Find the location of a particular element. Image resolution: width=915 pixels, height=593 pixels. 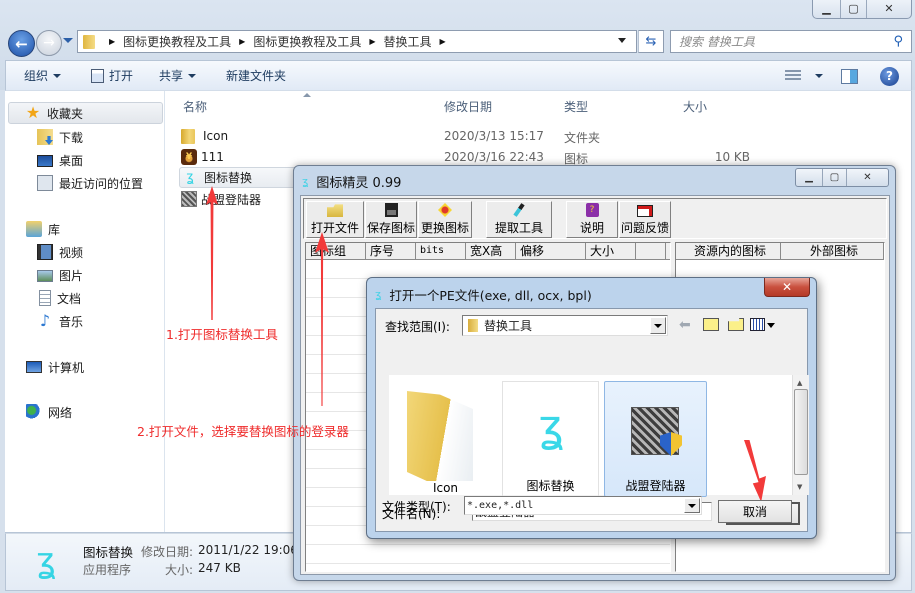

address-dropdown-icon is located at coordinates (622, 40).